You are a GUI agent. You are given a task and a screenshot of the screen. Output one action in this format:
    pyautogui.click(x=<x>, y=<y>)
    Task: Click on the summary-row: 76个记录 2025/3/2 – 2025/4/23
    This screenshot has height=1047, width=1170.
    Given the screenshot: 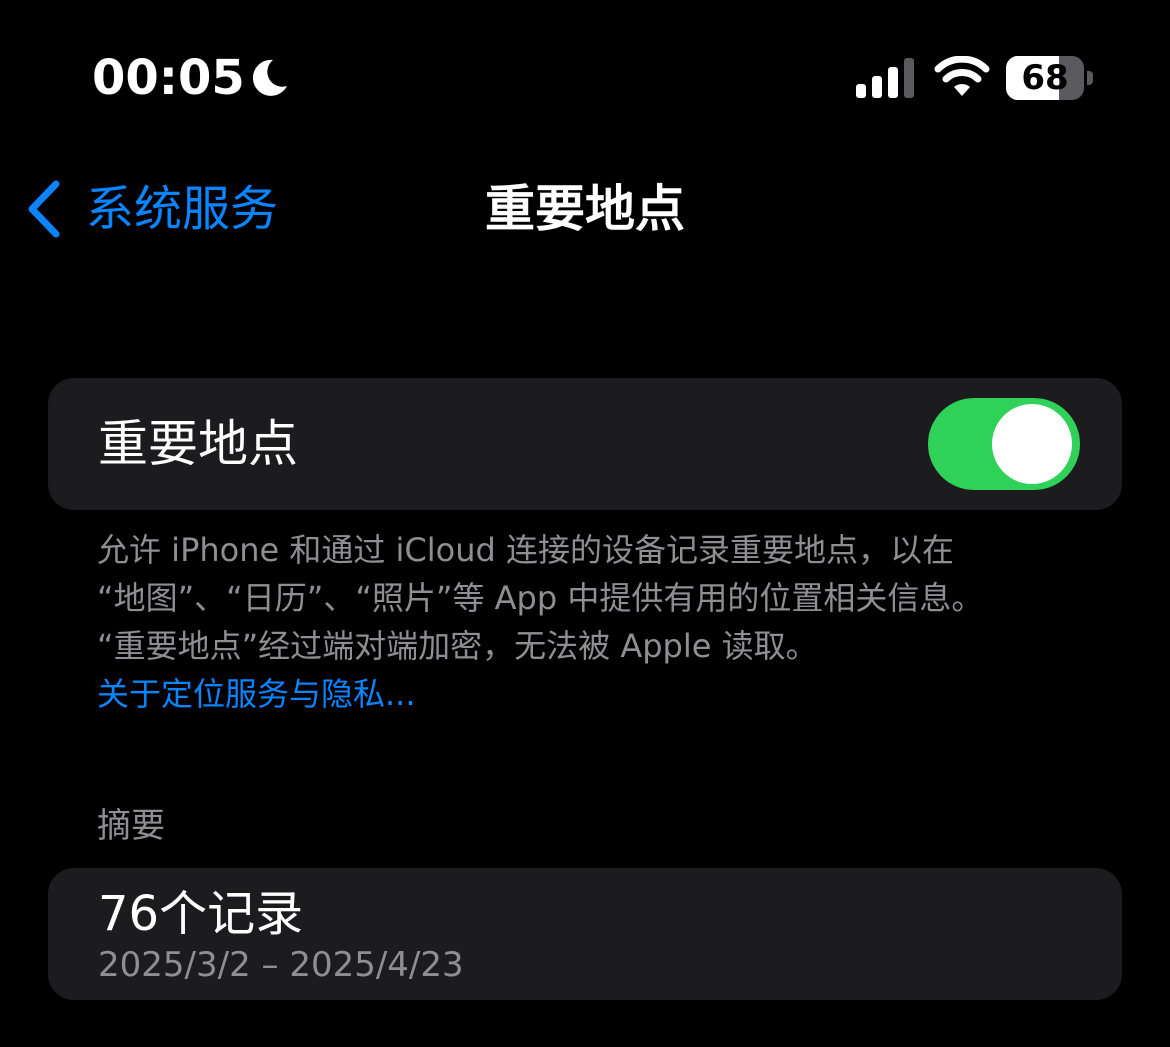 What is the action you would take?
    pyautogui.click(x=585, y=934)
    